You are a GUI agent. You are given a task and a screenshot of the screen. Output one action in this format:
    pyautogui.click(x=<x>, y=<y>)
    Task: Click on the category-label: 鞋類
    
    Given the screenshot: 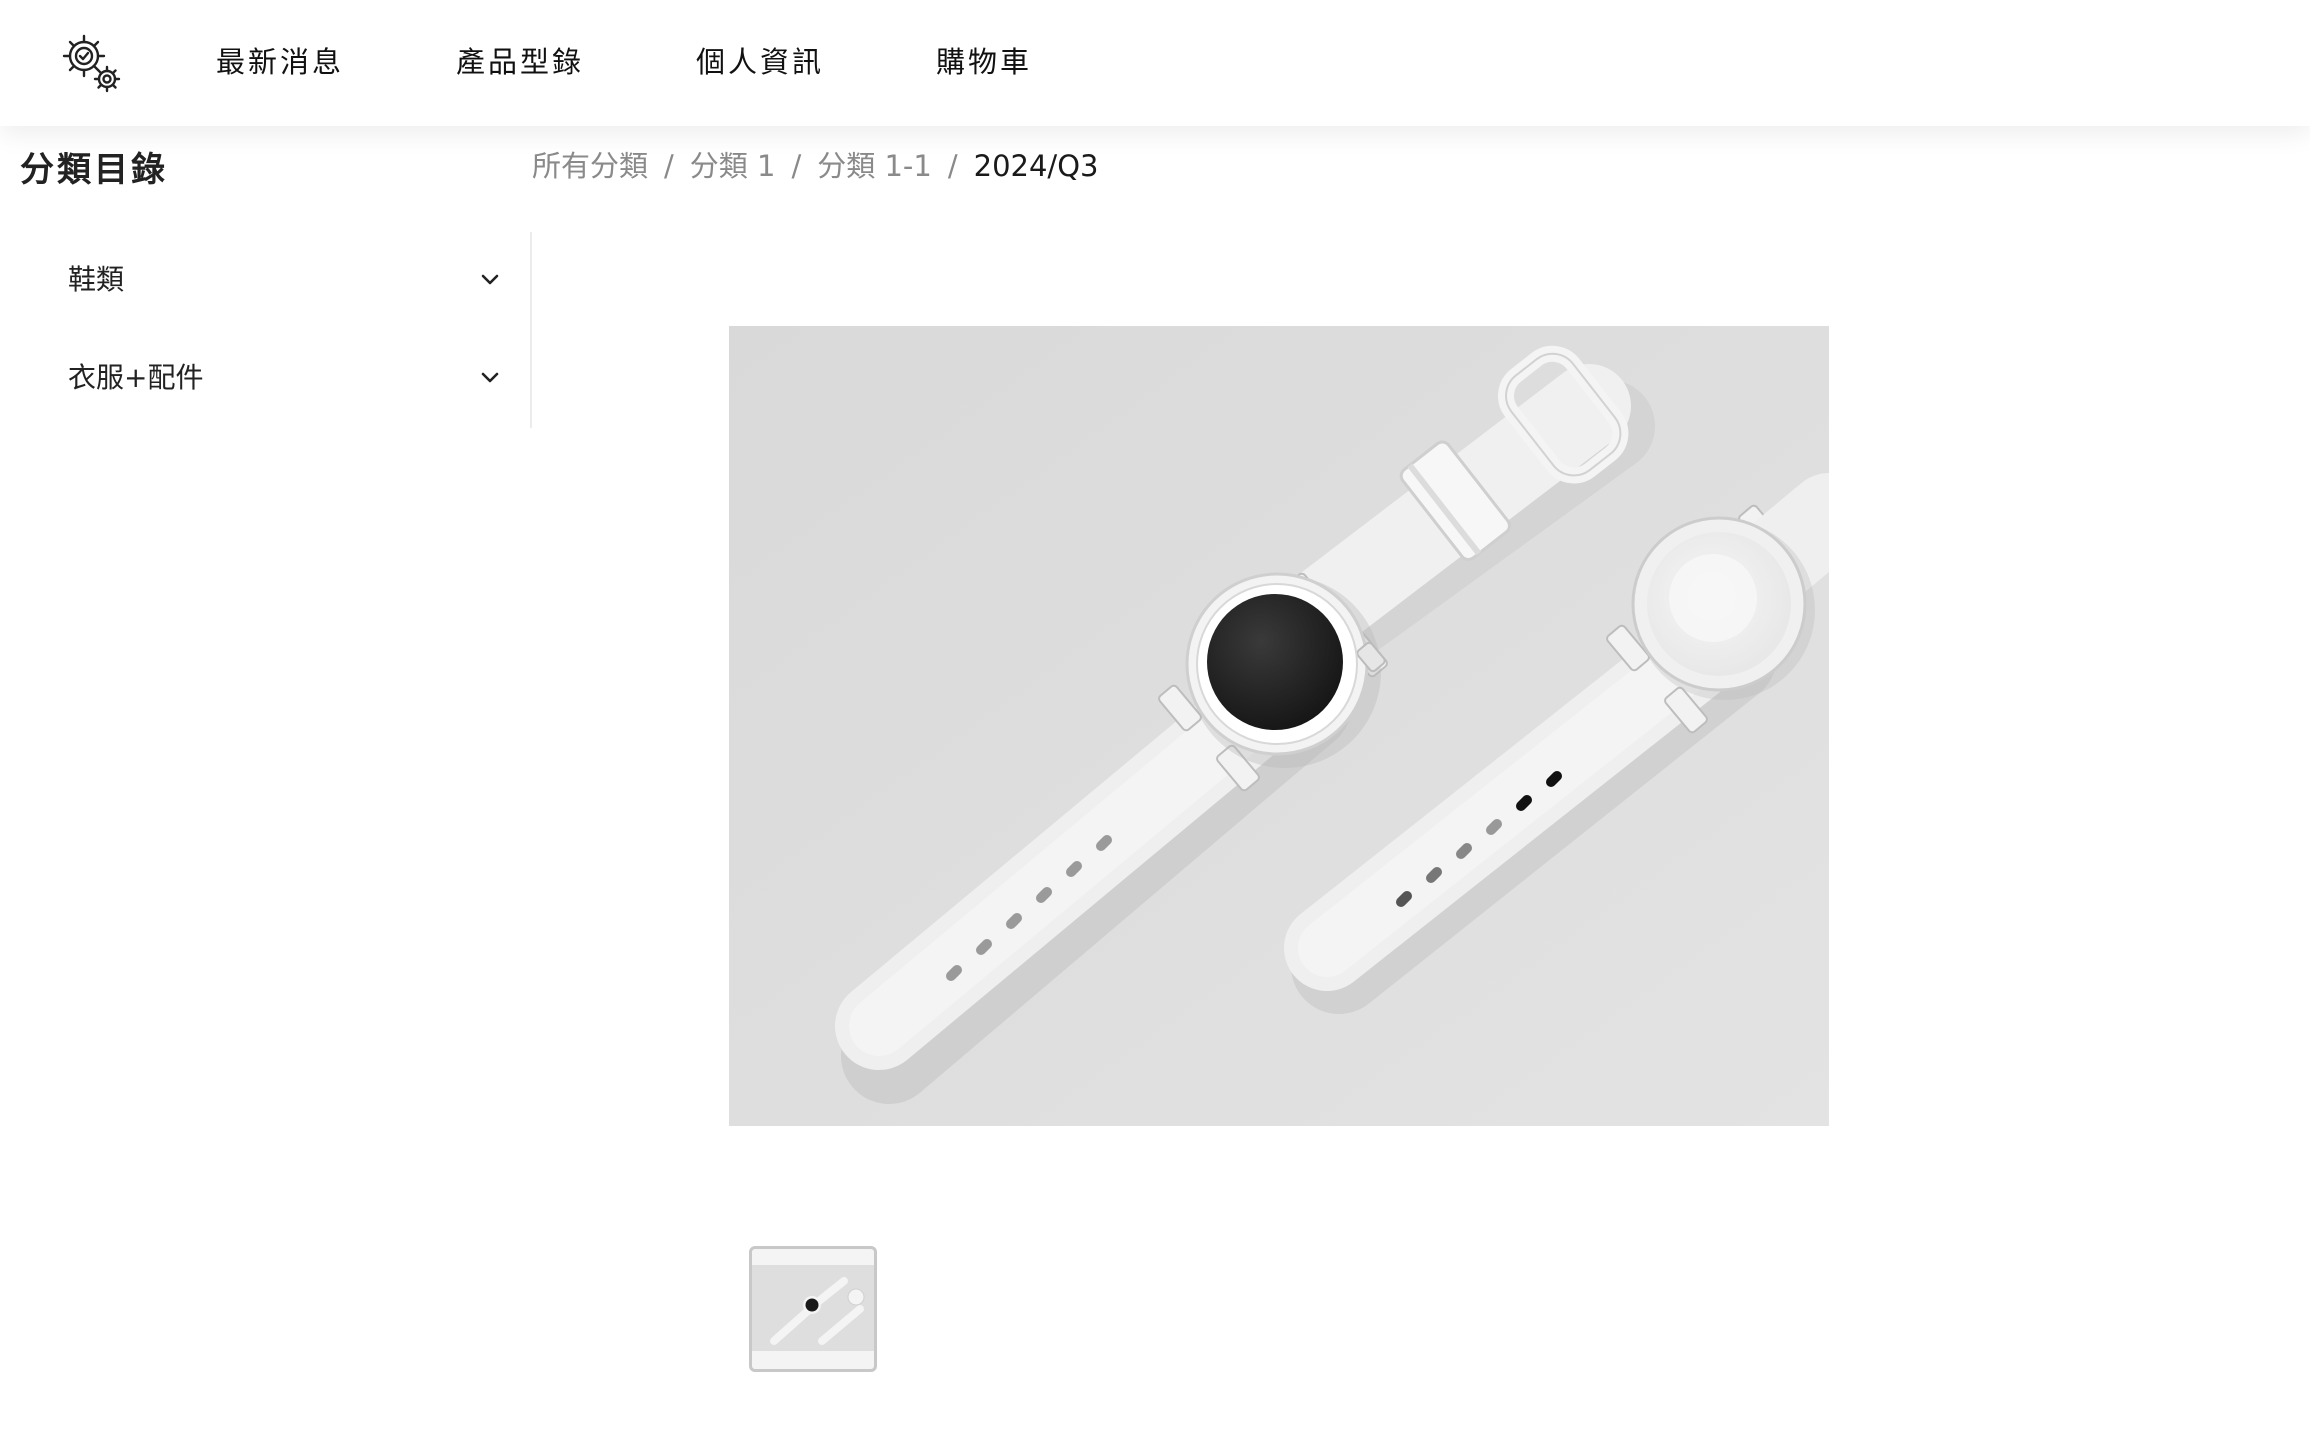 What is the action you would take?
    pyautogui.click(x=96, y=279)
    